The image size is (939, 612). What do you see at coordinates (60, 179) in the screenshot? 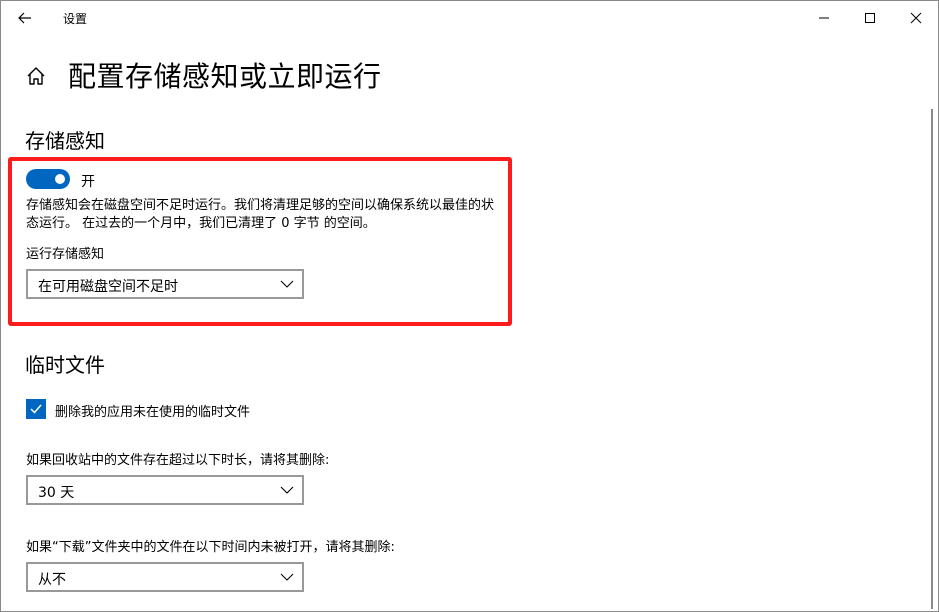
I see `toggle-knob` at bounding box center [60, 179].